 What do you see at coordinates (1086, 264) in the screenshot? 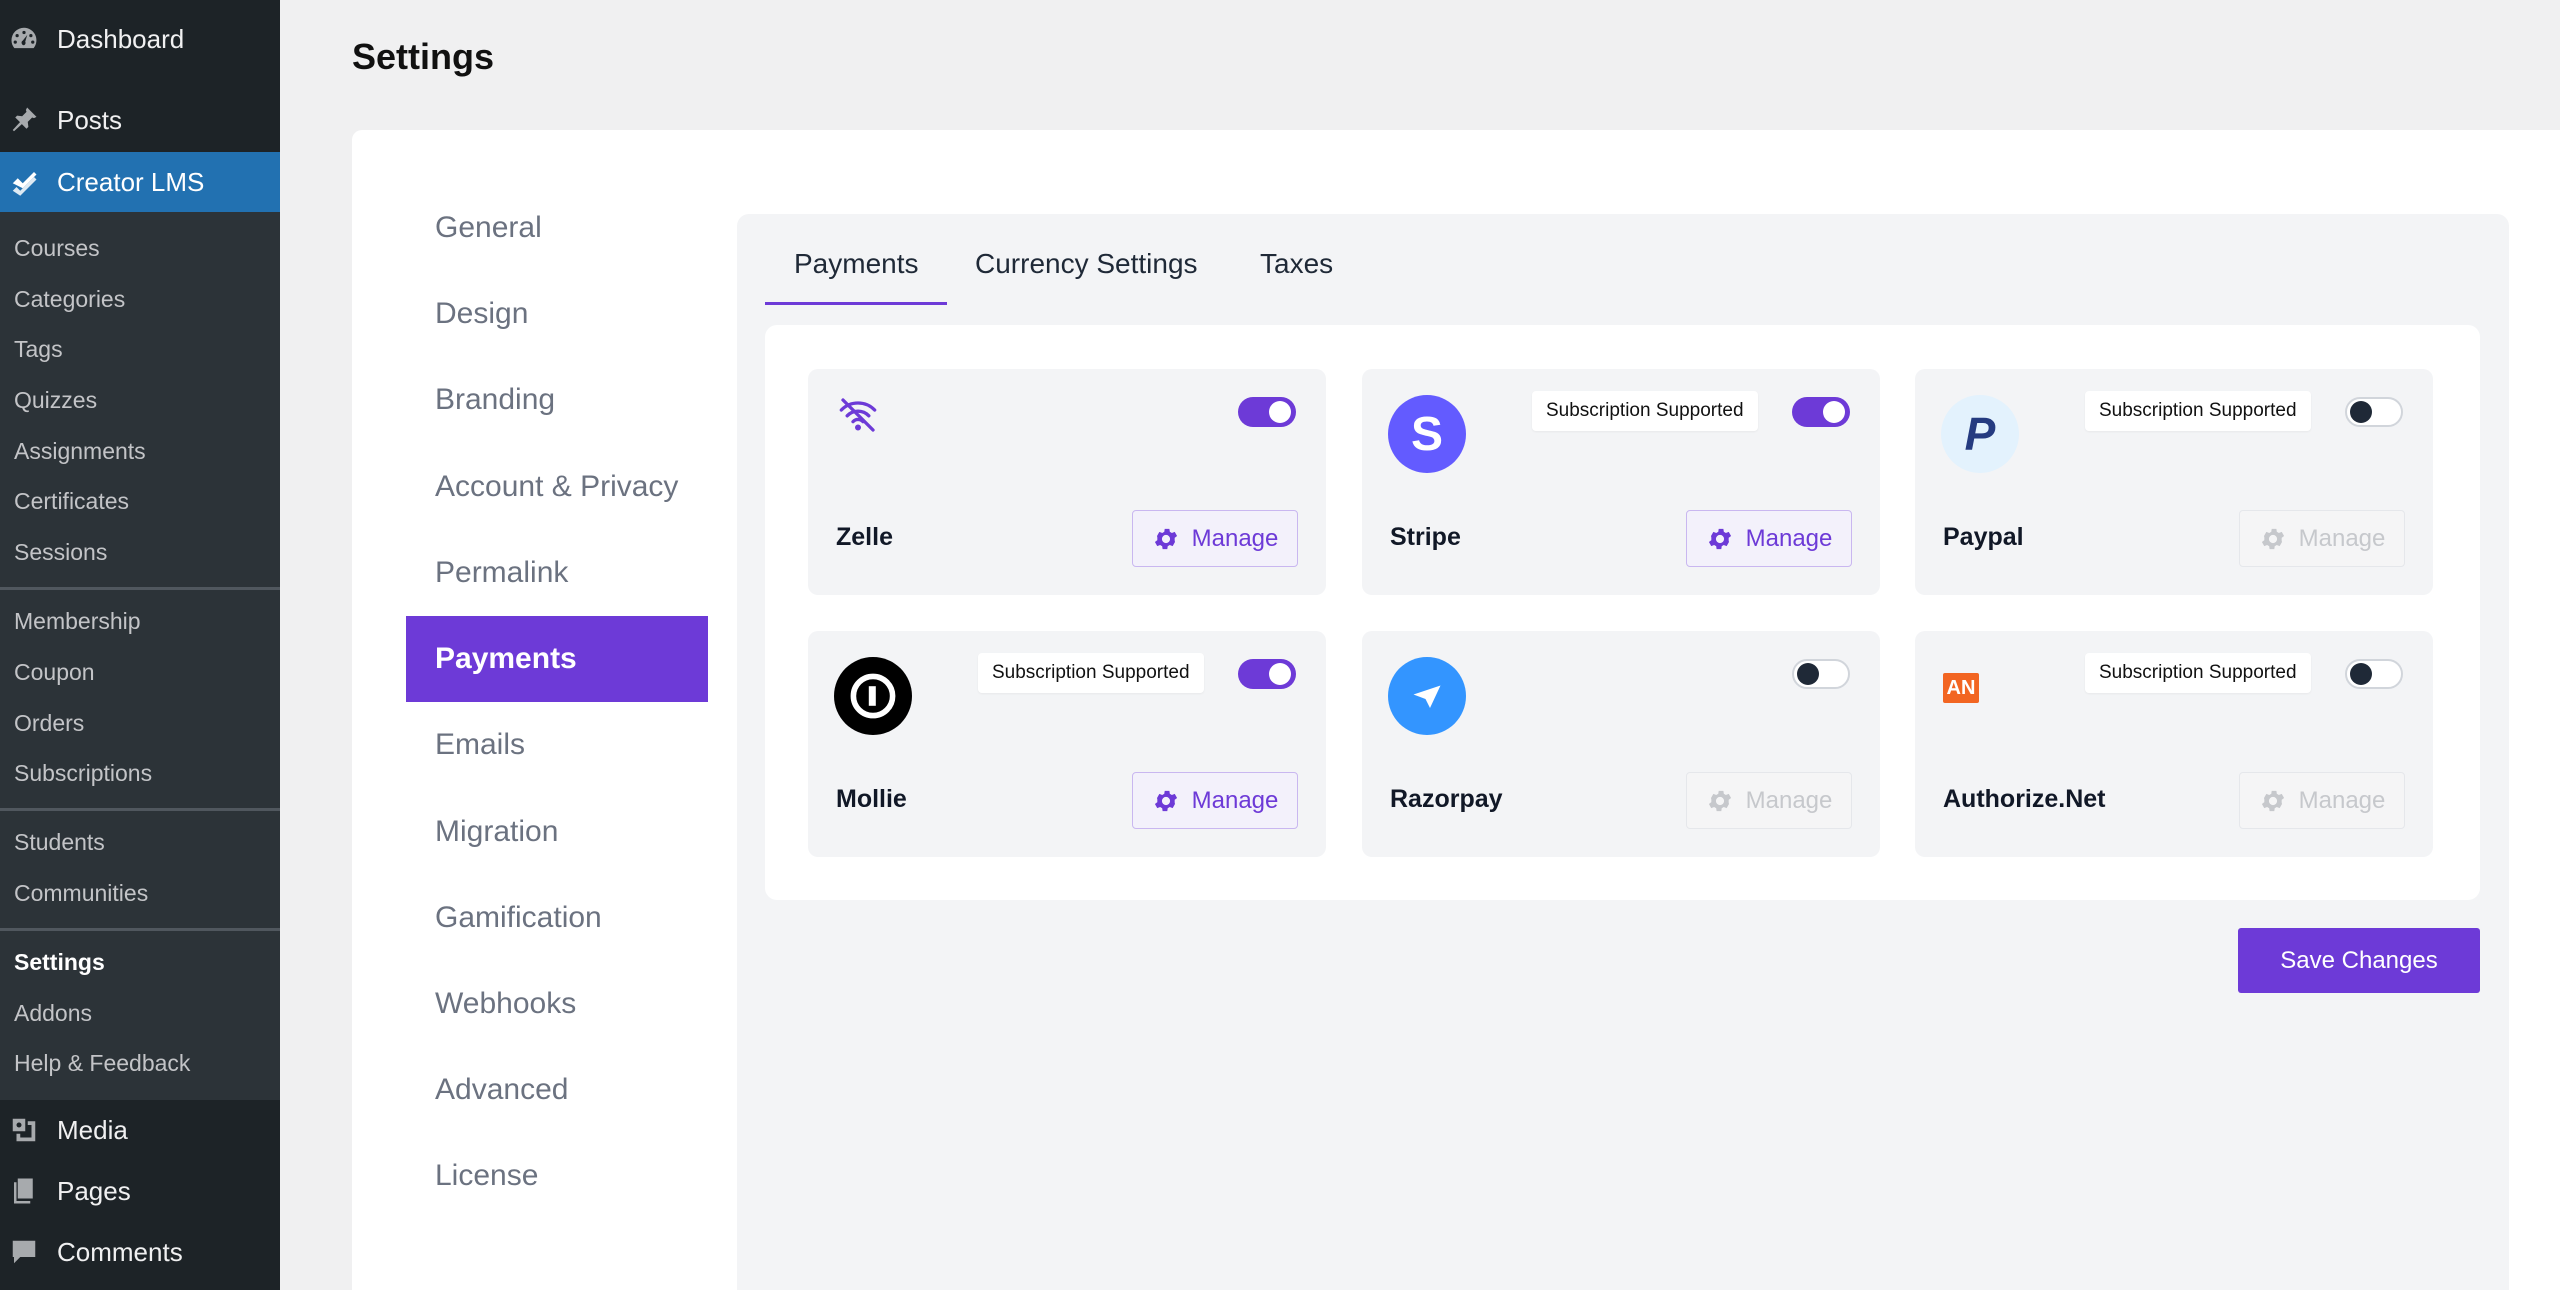
I see `tab-currency-settings: Currency Settings` at bounding box center [1086, 264].